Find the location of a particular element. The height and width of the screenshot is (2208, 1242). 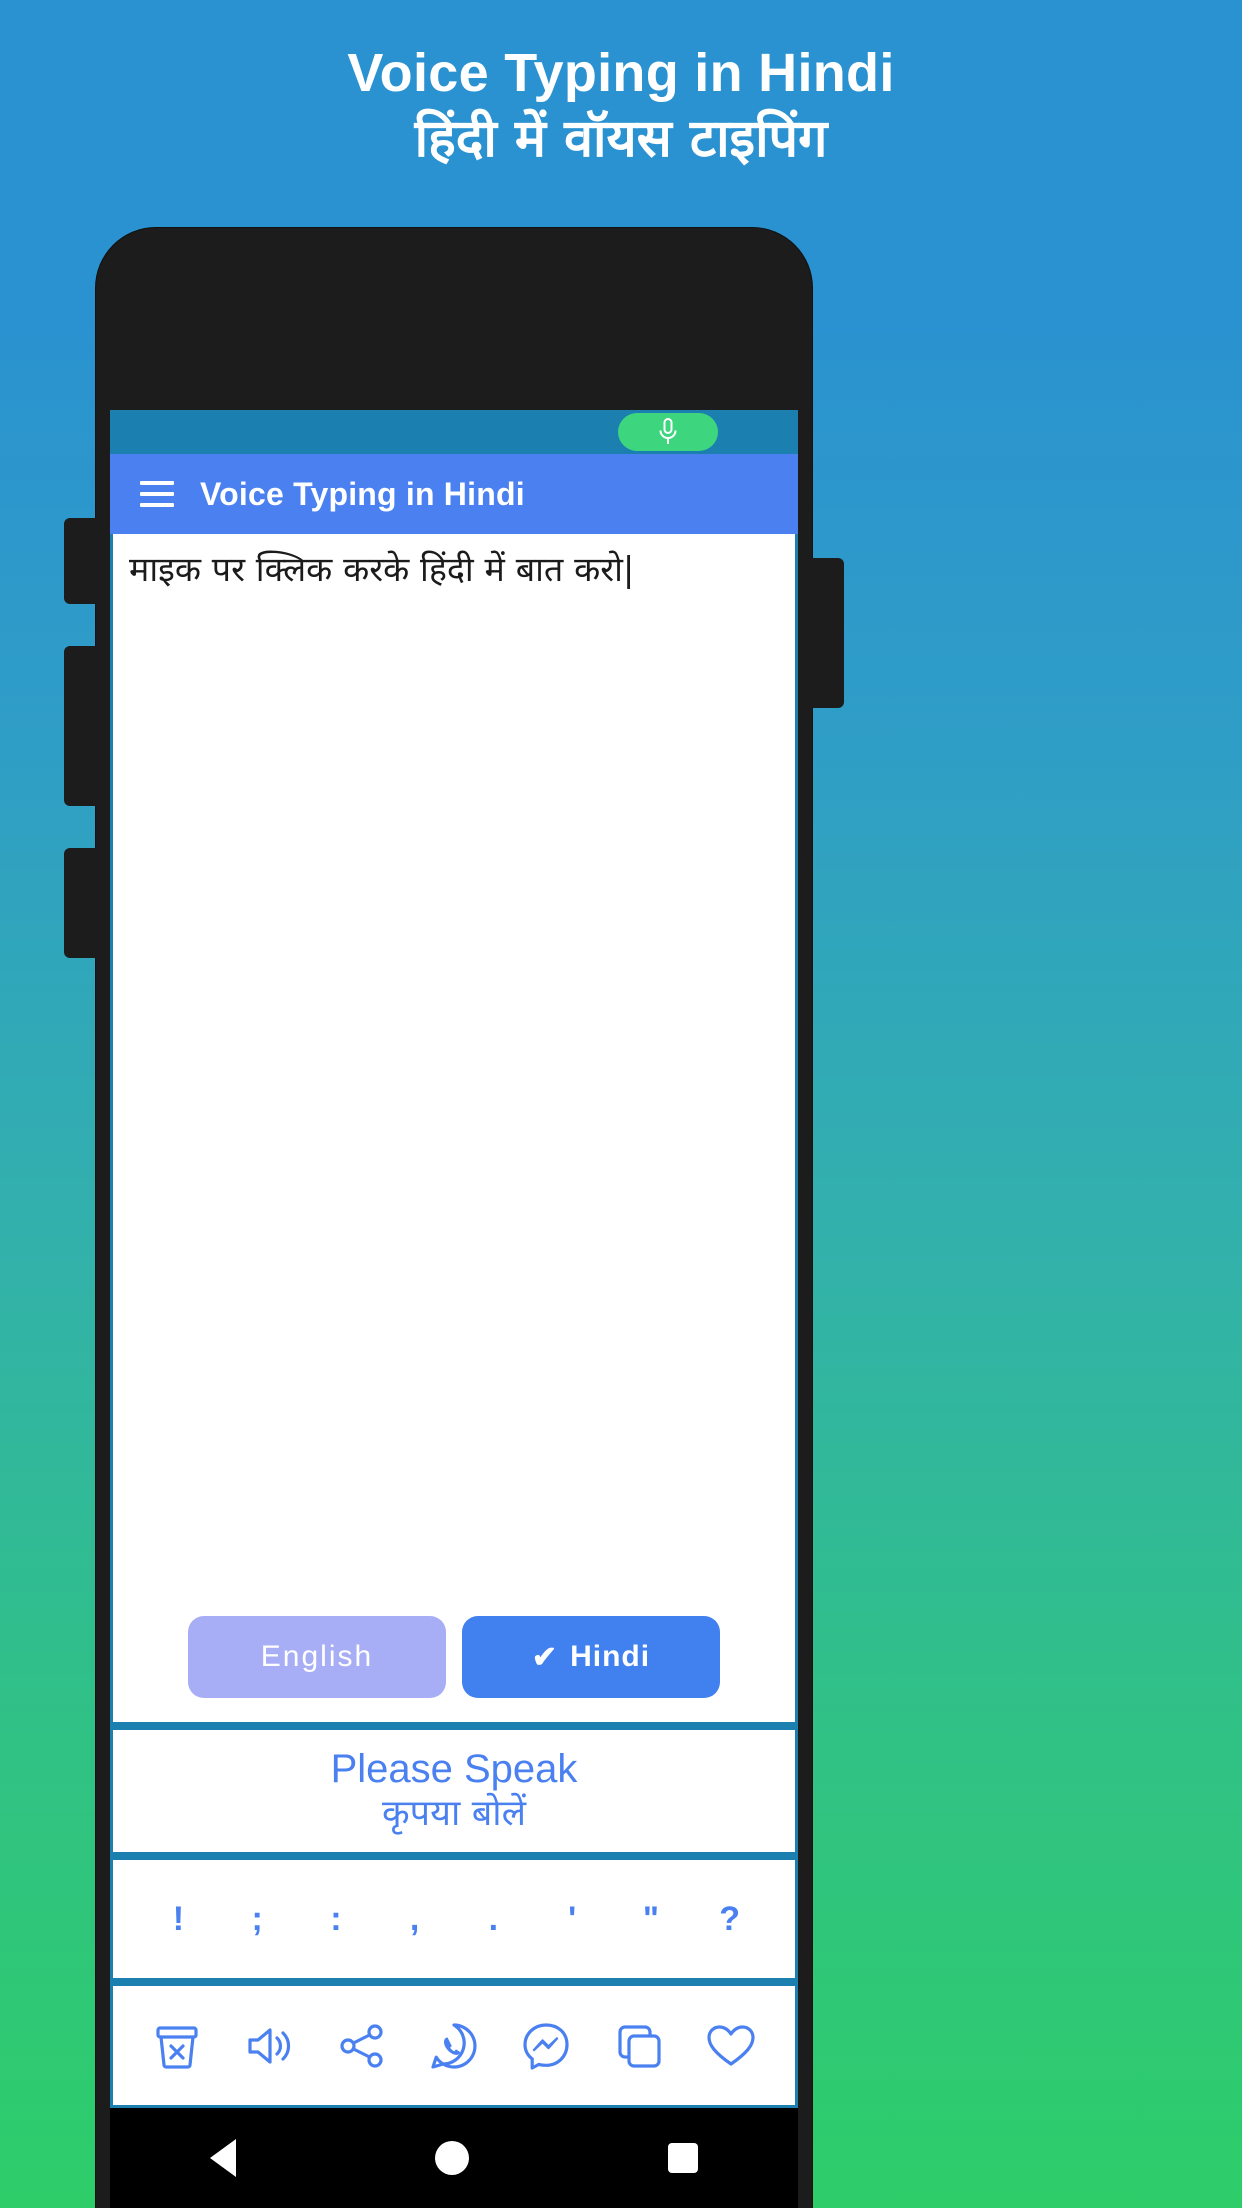

punctuation-key-period: . is located at coordinates (493, 1919).